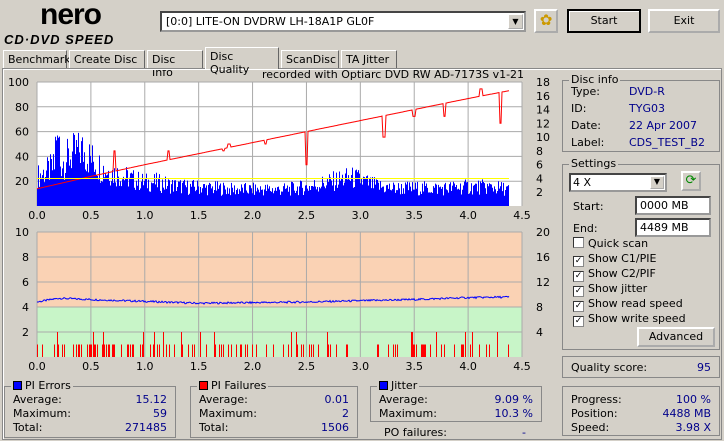 The width and height of the screenshot is (724, 441). What do you see at coordinates (22, 107) in the screenshot?
I see `y-tick-label: 80` at bounding box center [22, 107].